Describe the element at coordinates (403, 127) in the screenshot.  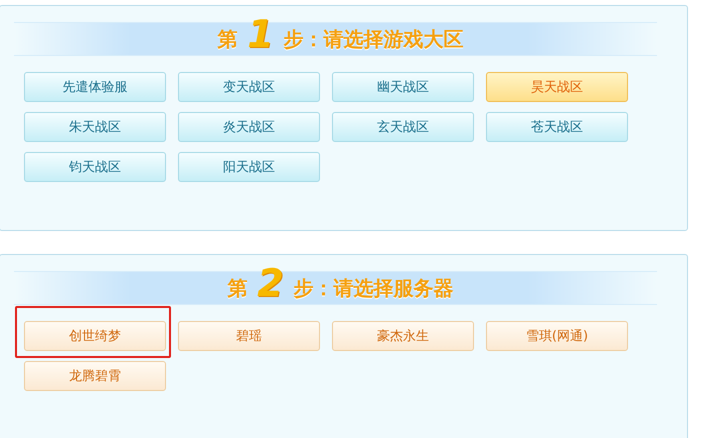
I see `zone-button: 玄天战区` at that location.